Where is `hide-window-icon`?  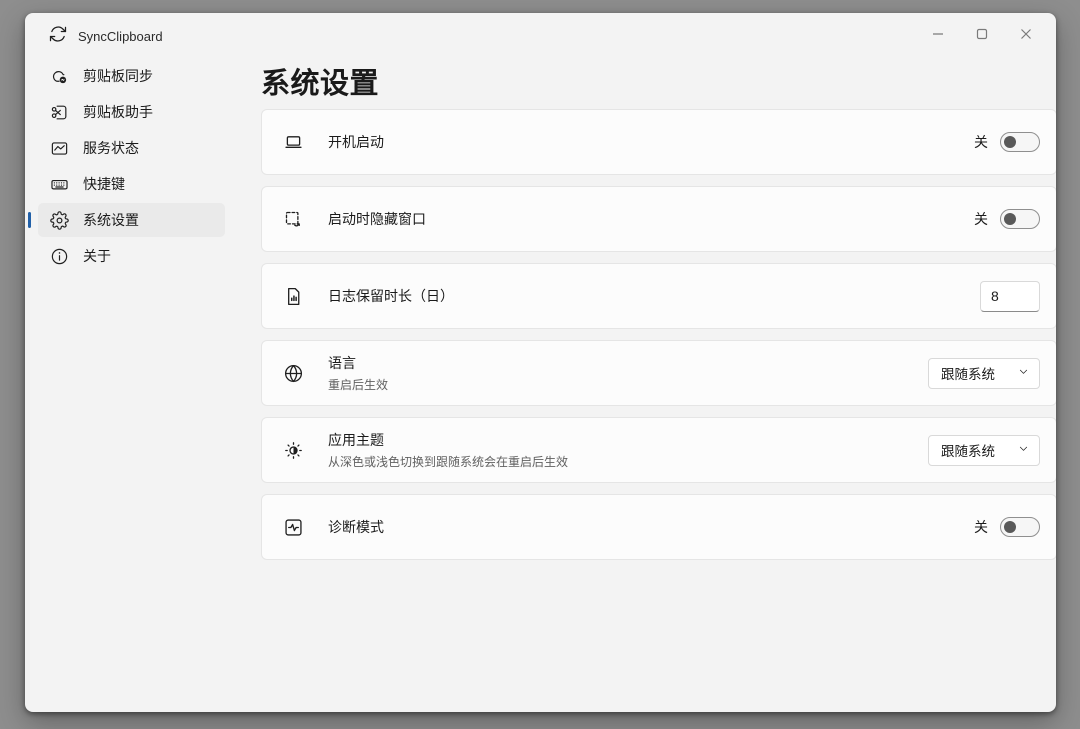
hide-window-icon is located at coordinates (293, 219).